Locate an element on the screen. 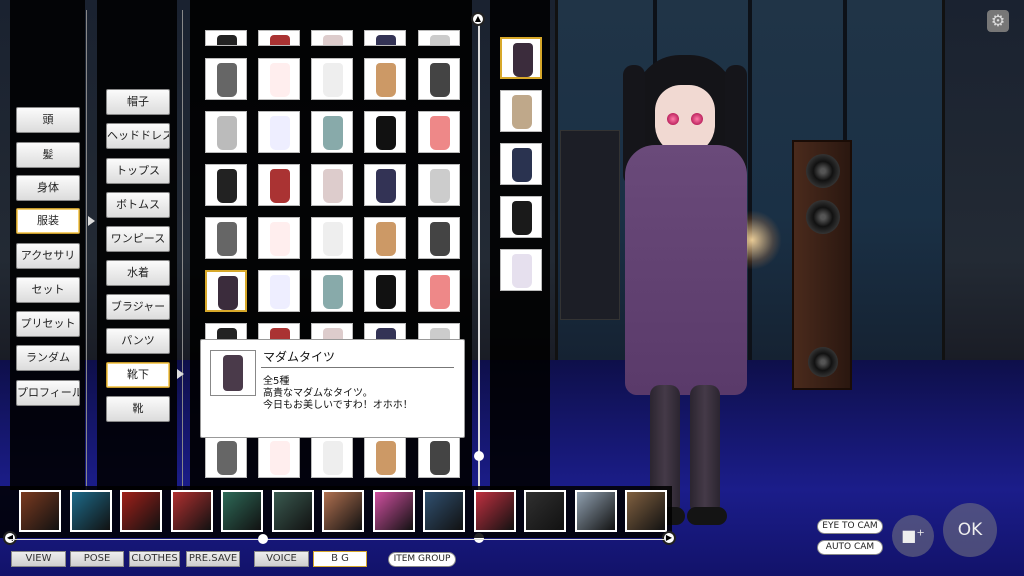  bottom-tab-presave: PRE.SAVE is located at coordinates (213, 559).